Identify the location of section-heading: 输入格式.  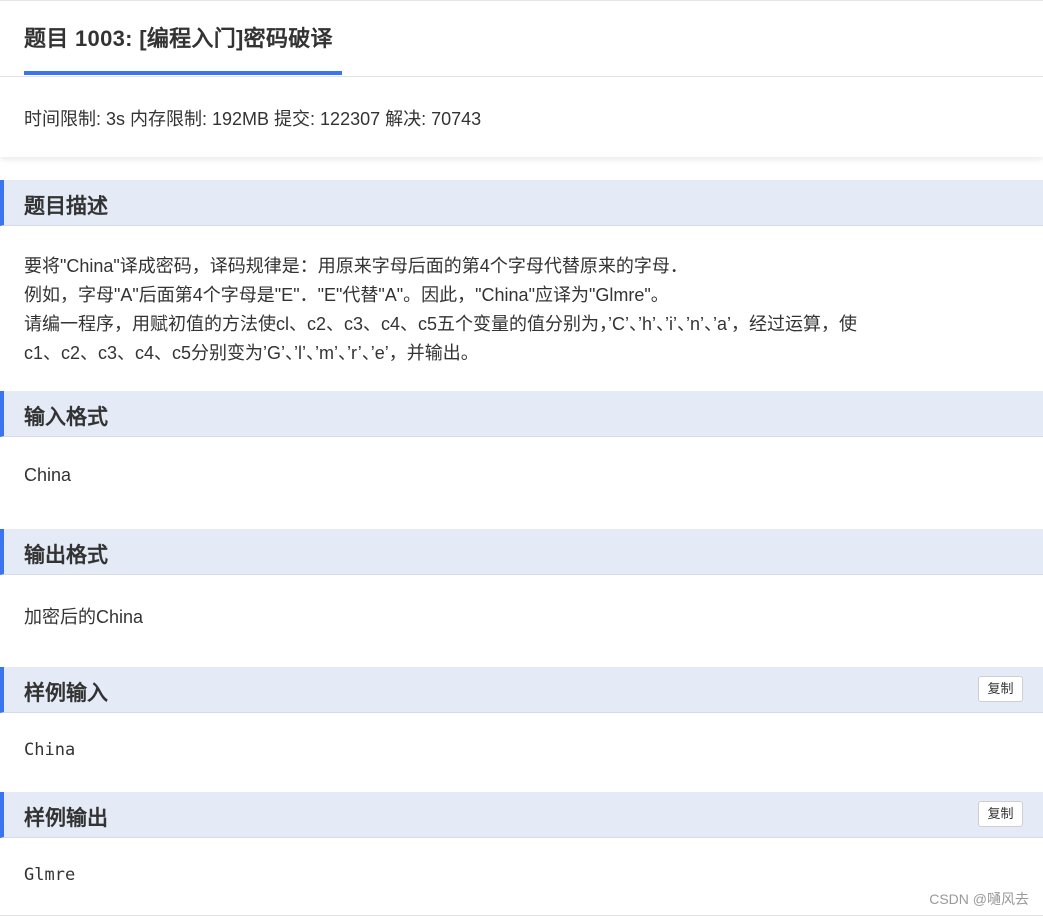
(66, 417).